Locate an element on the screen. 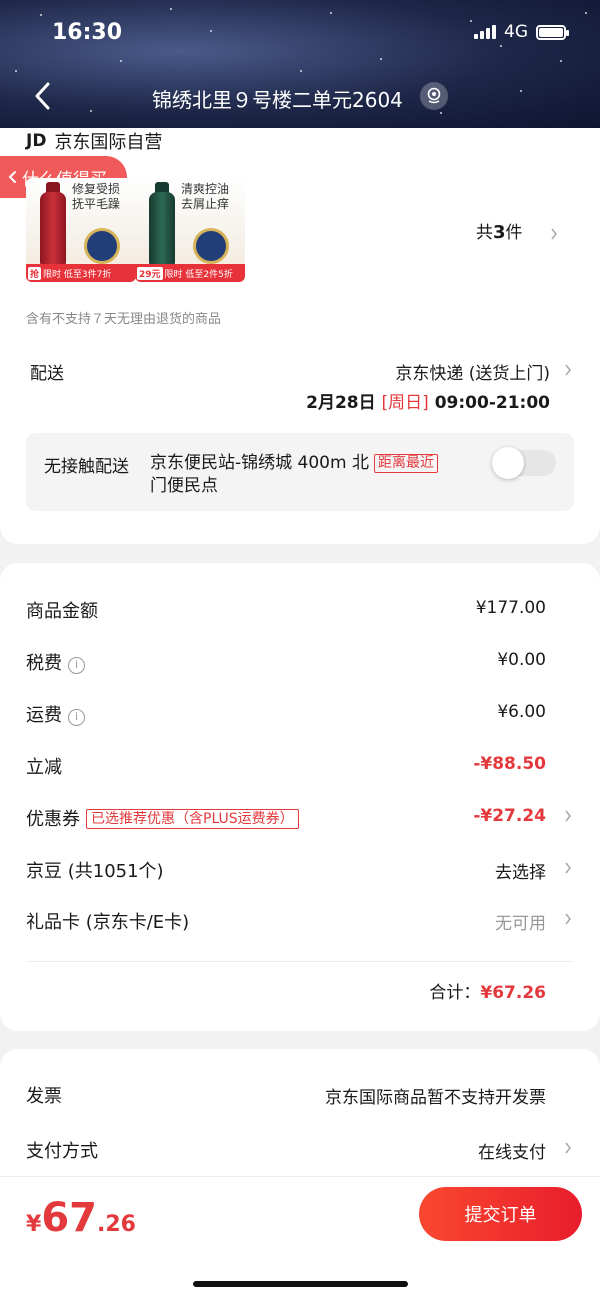 The image size is (600, 1299). payment-method-value: 在线支付 is located at coordinates (512, 1150).